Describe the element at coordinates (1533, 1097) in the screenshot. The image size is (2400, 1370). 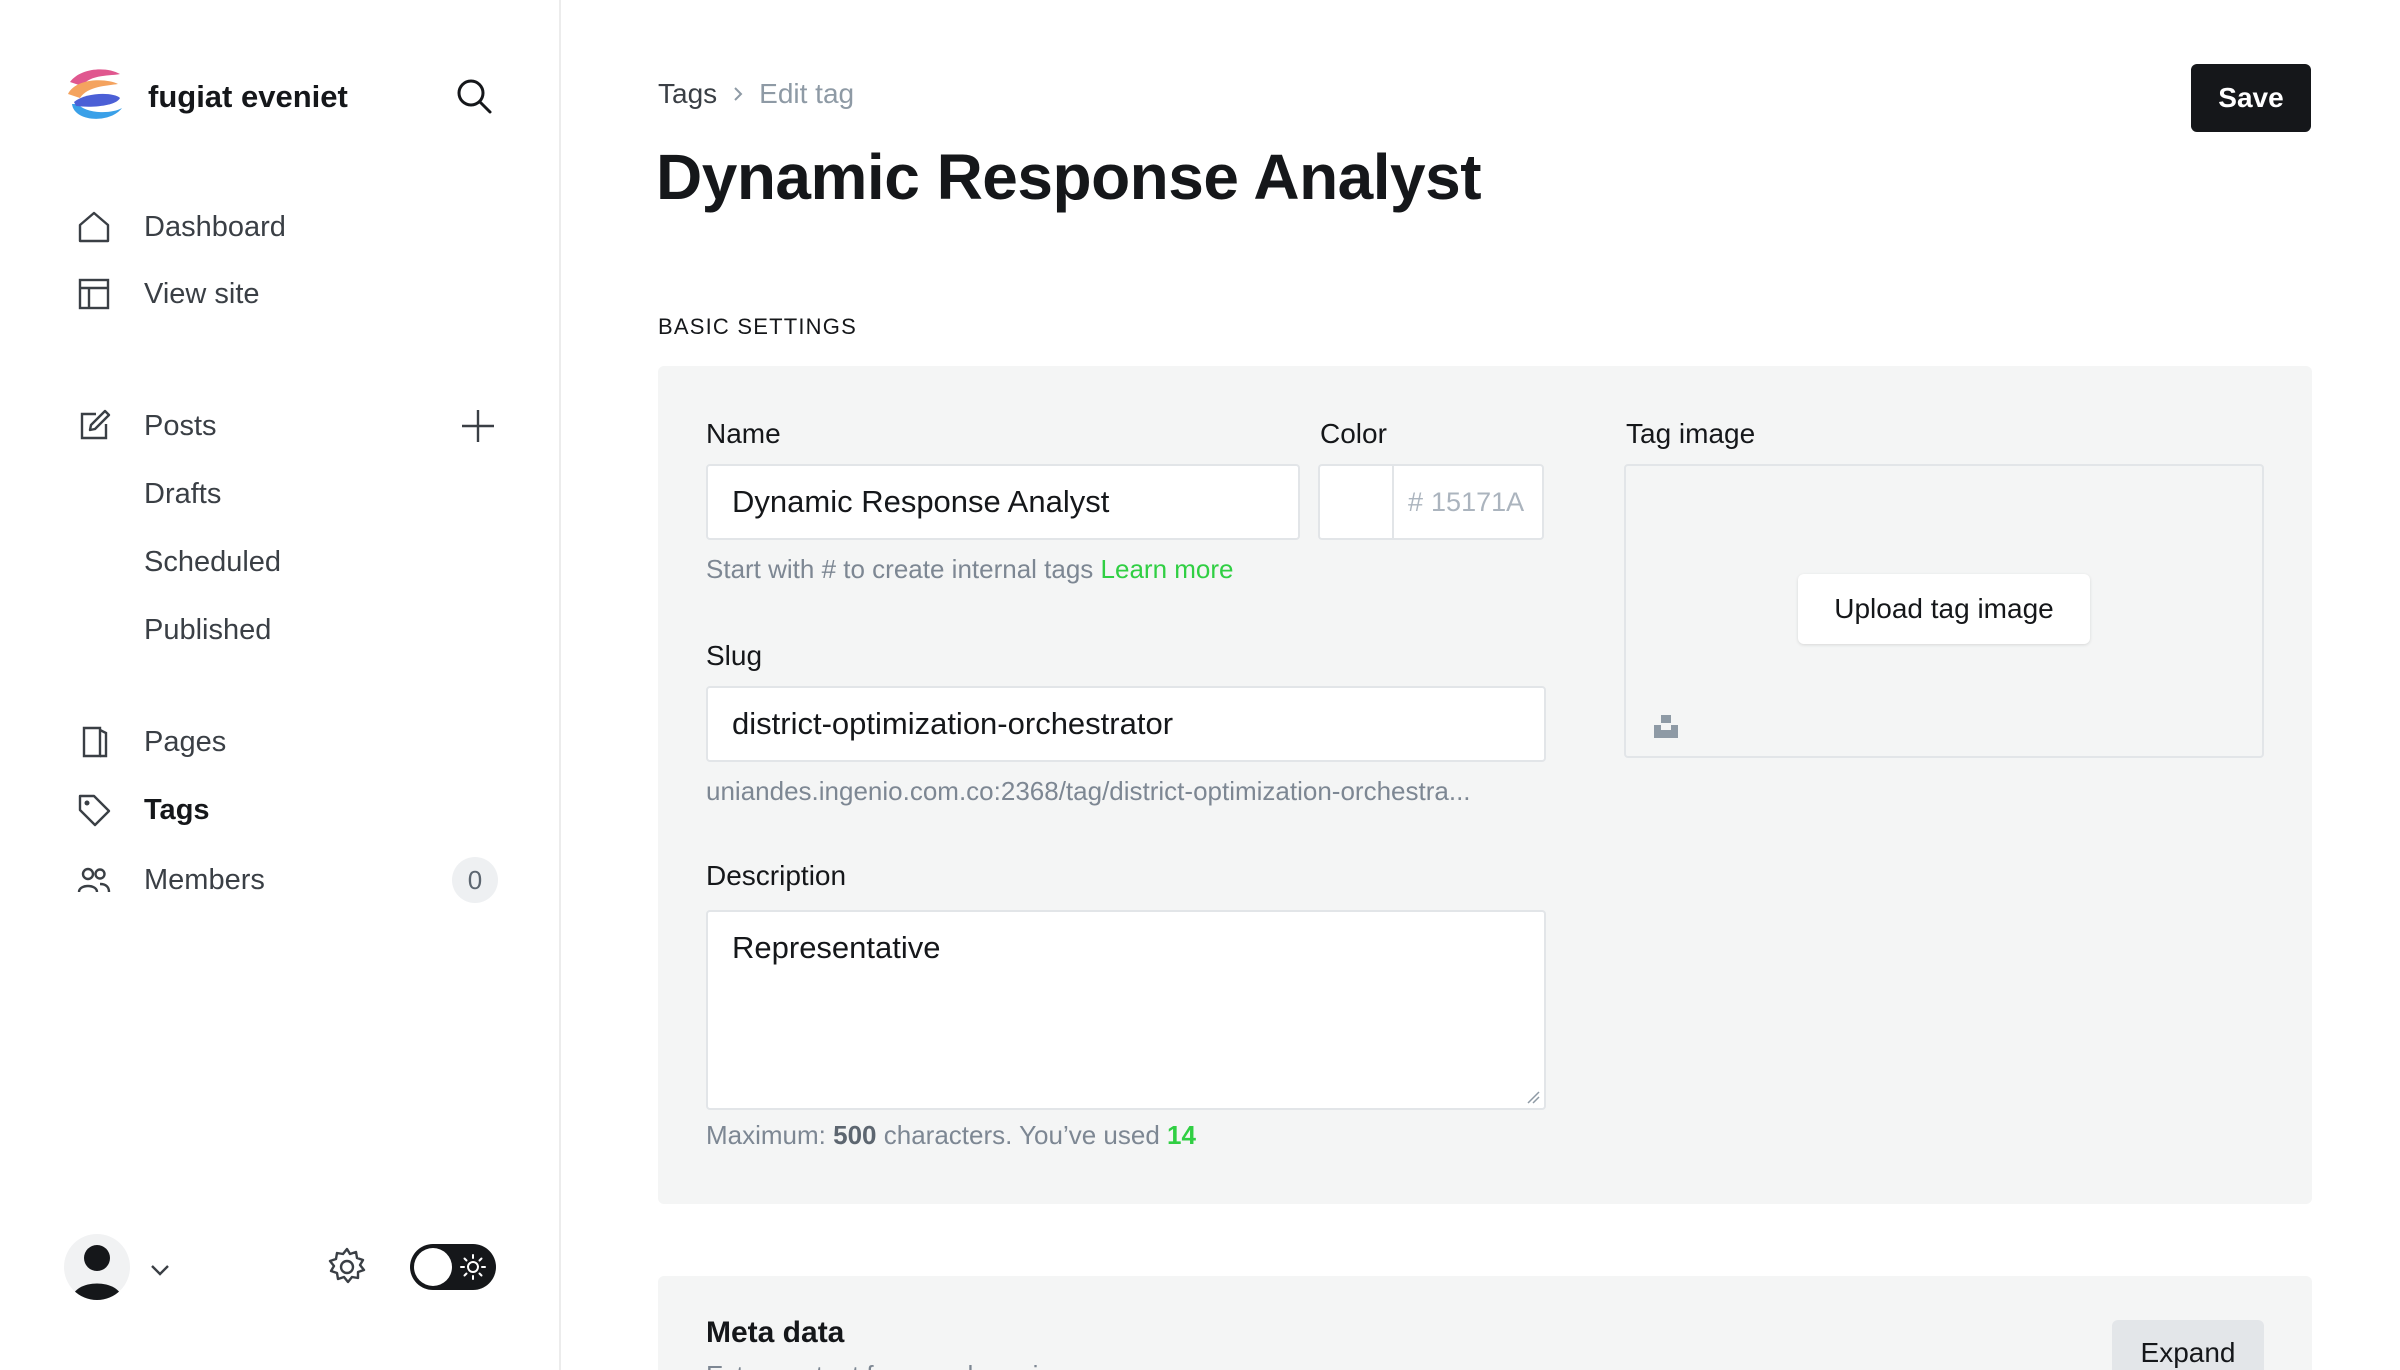
I see `resize-grip-icon` at that location.